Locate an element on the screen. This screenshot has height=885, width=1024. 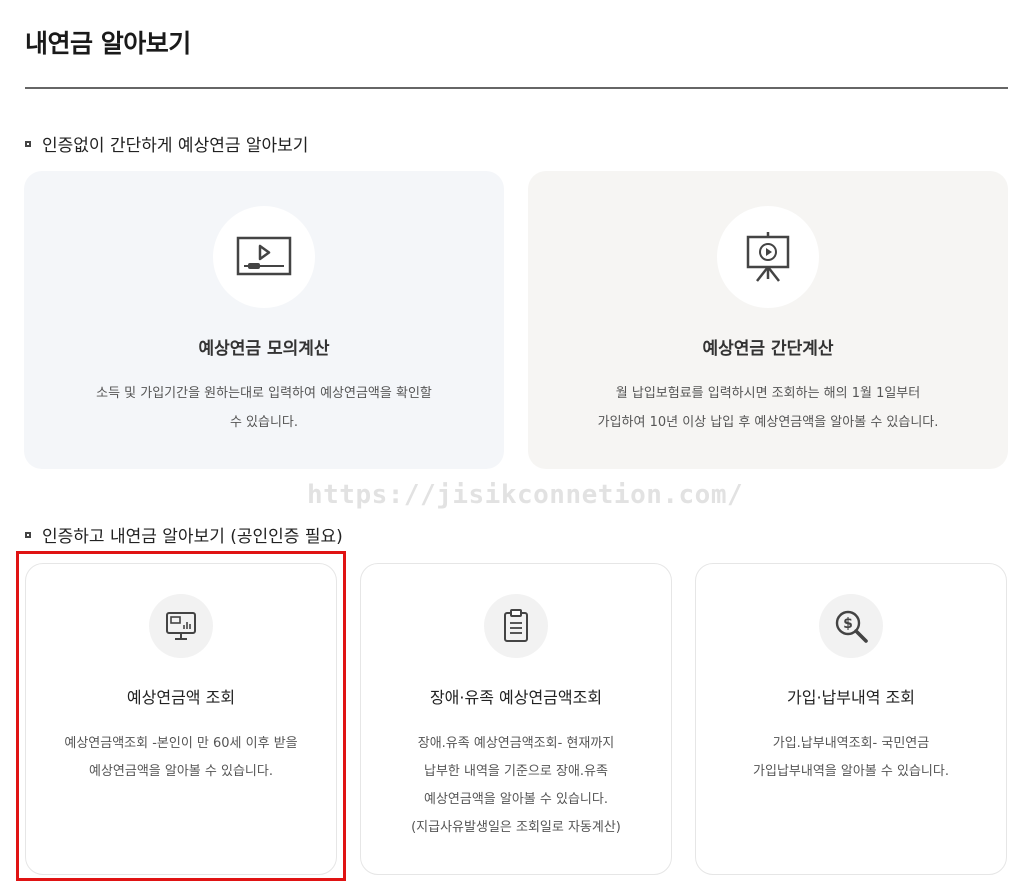
presentation-board-icon is located at coordinates (768, 257).